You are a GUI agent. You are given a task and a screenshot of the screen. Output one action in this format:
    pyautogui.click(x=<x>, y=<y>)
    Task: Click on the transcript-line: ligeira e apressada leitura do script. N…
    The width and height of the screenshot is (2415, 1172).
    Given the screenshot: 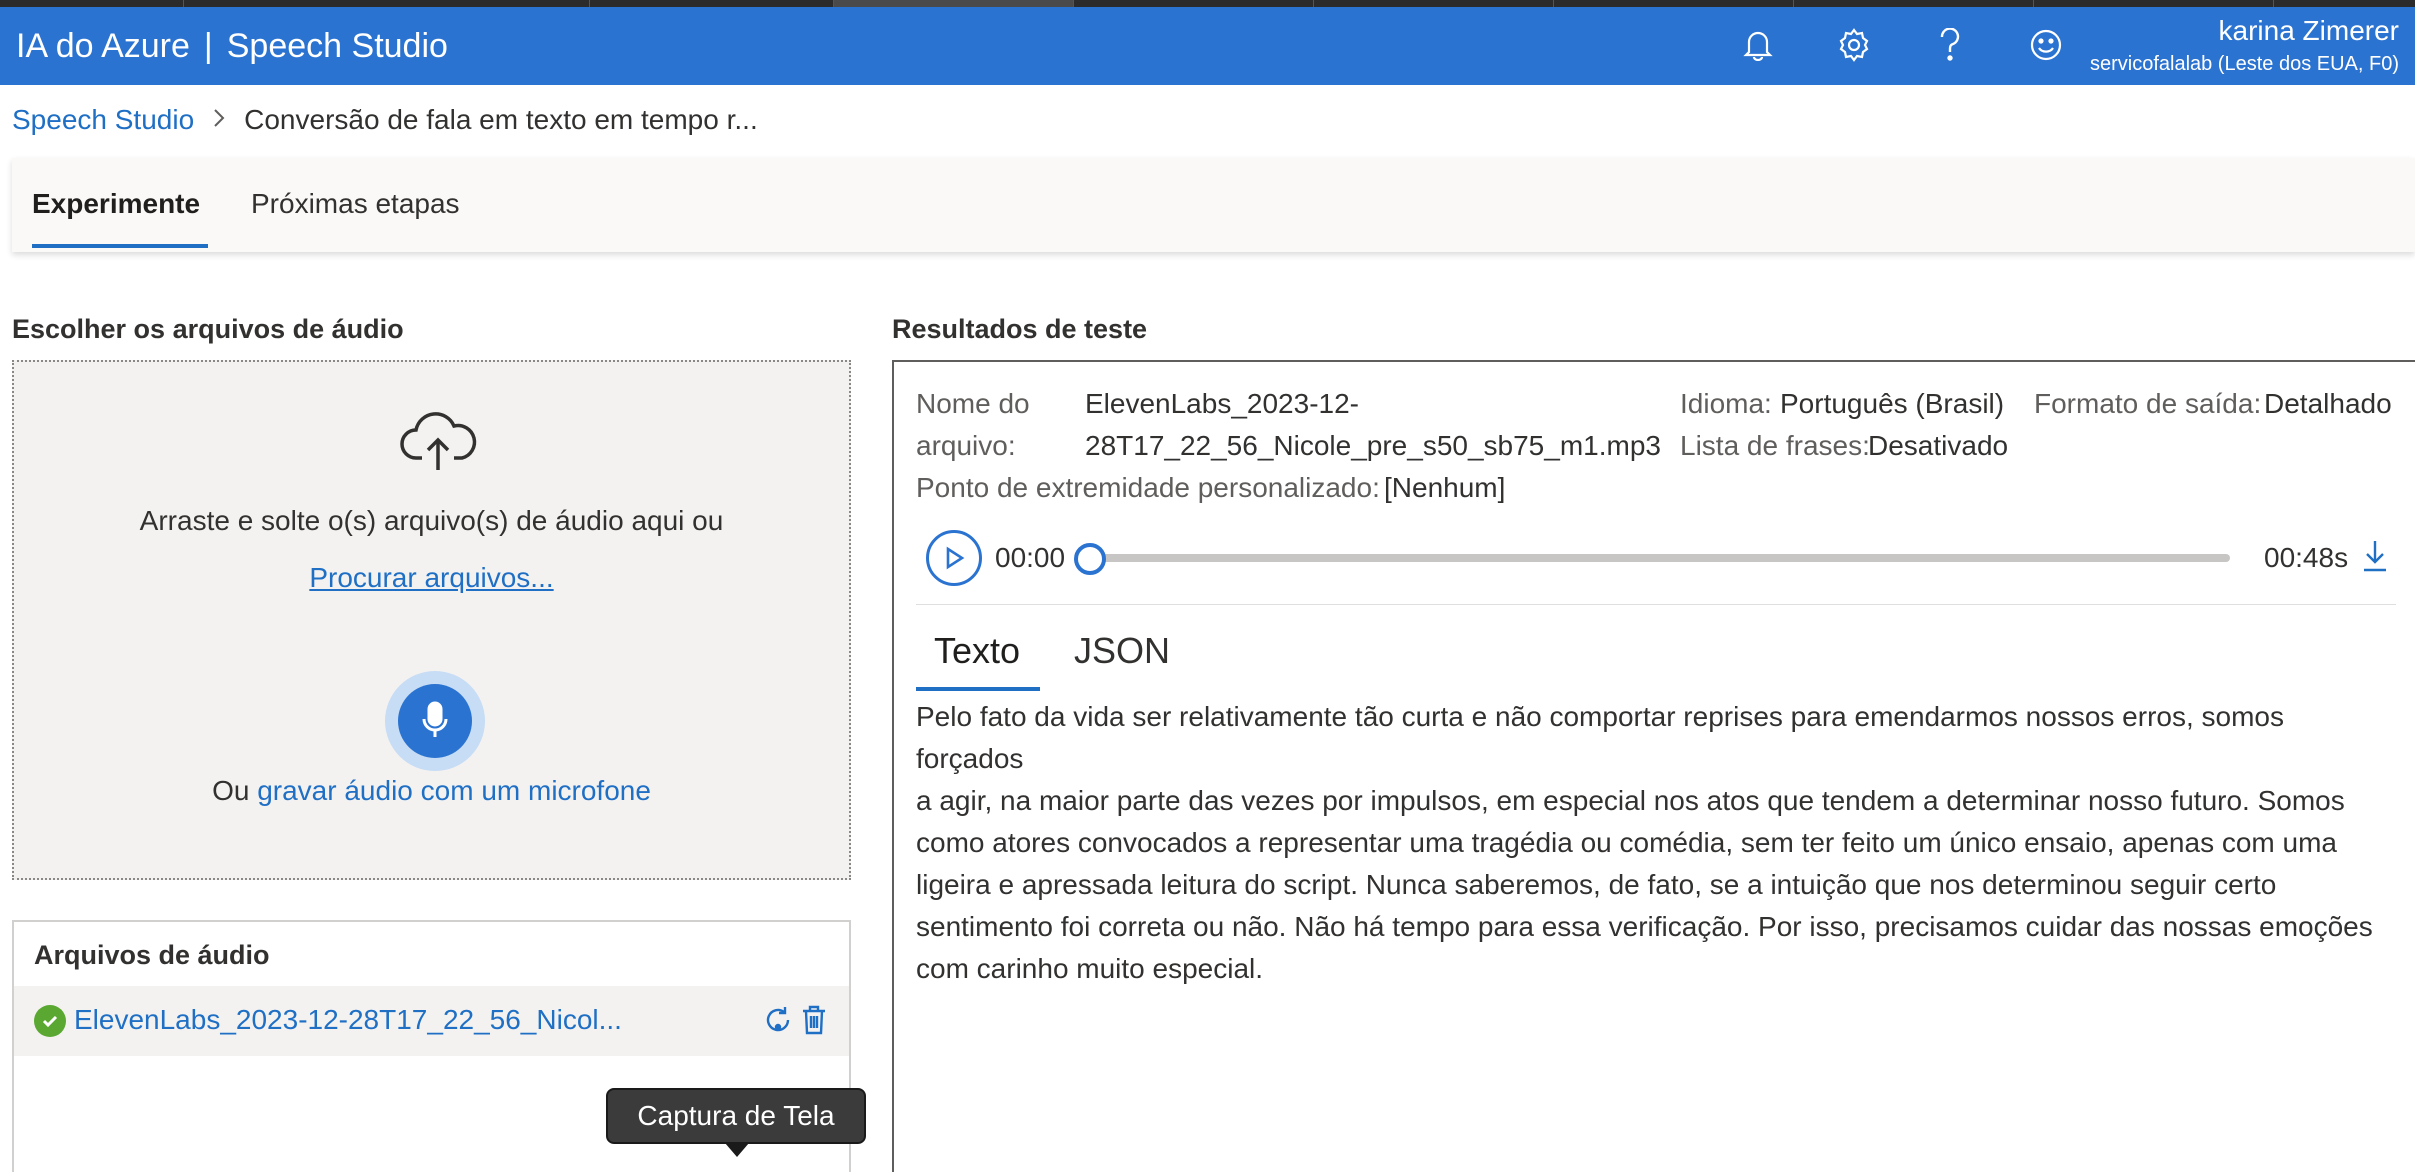 What is the action you would take?
    pyautogui.click(x=1596, y=884)
    